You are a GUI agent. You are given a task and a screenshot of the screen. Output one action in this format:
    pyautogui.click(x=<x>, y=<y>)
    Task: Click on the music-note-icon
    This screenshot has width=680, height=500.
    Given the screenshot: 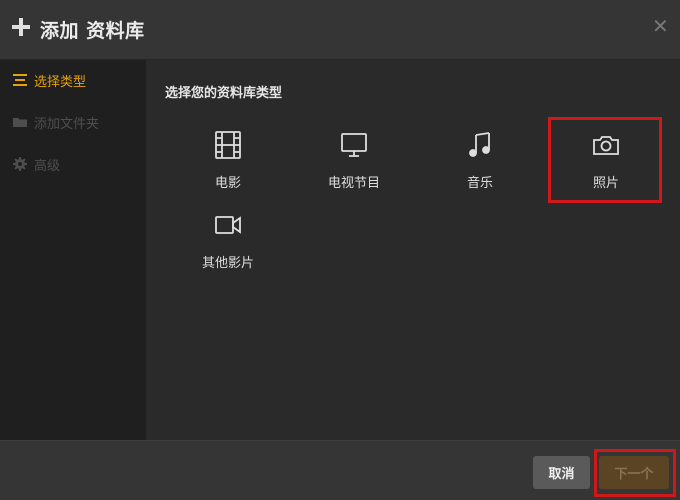 What is the action you would take?
    pyautogui.click(x=480, y=145)
    